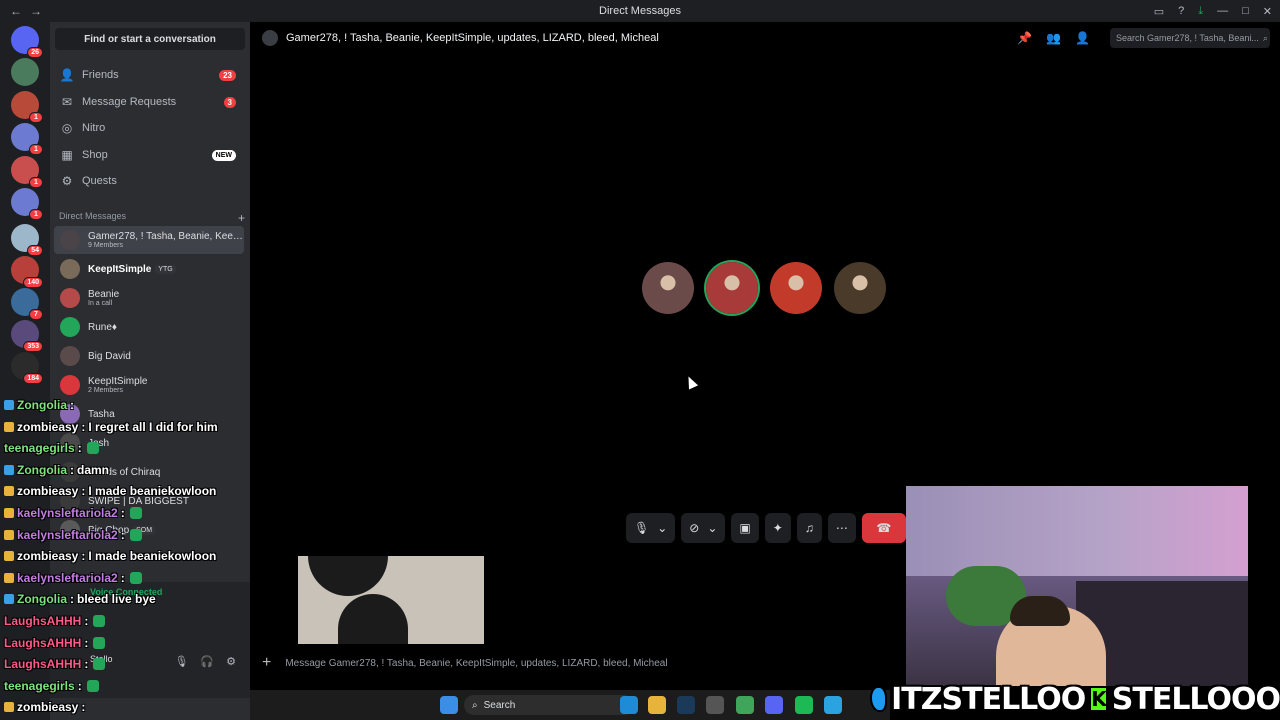 Image resolution: width=1280 pixels, height=720 pixels. What do you see at coordinates (27, 42) in the screenshot?
I see `server-icon: 26` at bounding box center [27, 42].